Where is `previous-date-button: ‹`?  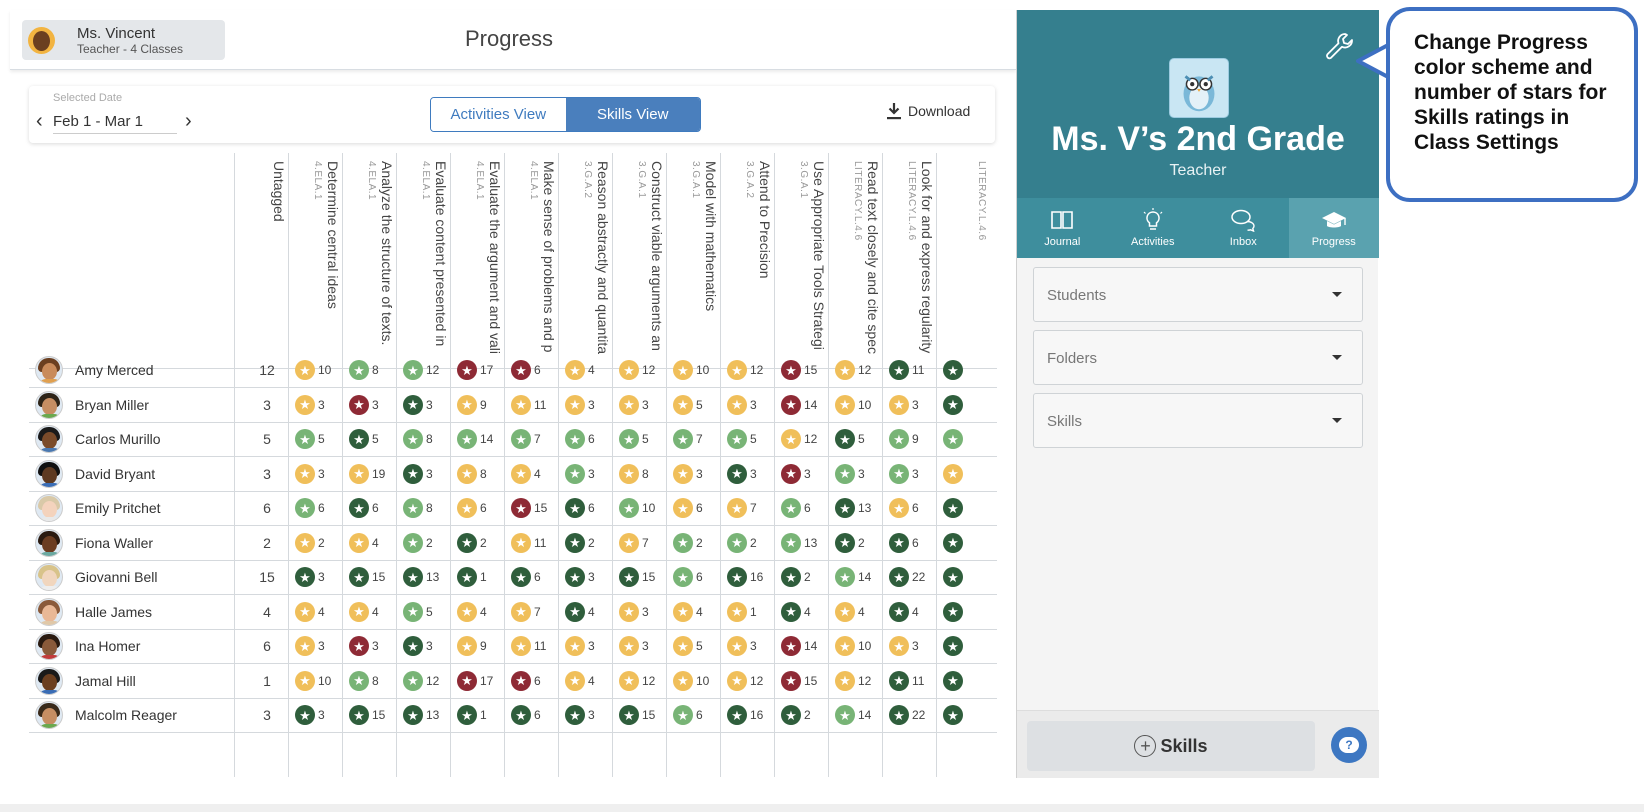 previous-date-button: ‹ is located at coordinates (39, 121).